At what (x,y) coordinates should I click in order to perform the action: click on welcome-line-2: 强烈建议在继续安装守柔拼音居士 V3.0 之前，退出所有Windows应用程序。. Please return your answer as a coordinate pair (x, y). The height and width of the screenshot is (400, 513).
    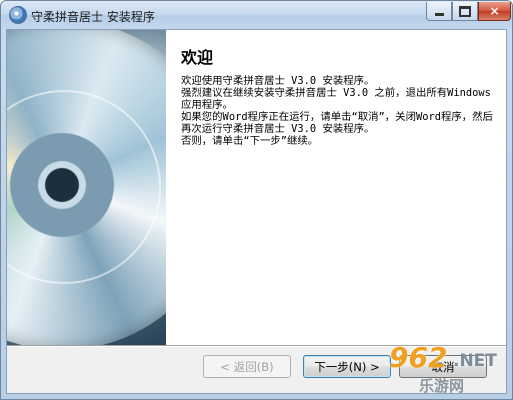
    Looking at the image, I should click on (336, 99).